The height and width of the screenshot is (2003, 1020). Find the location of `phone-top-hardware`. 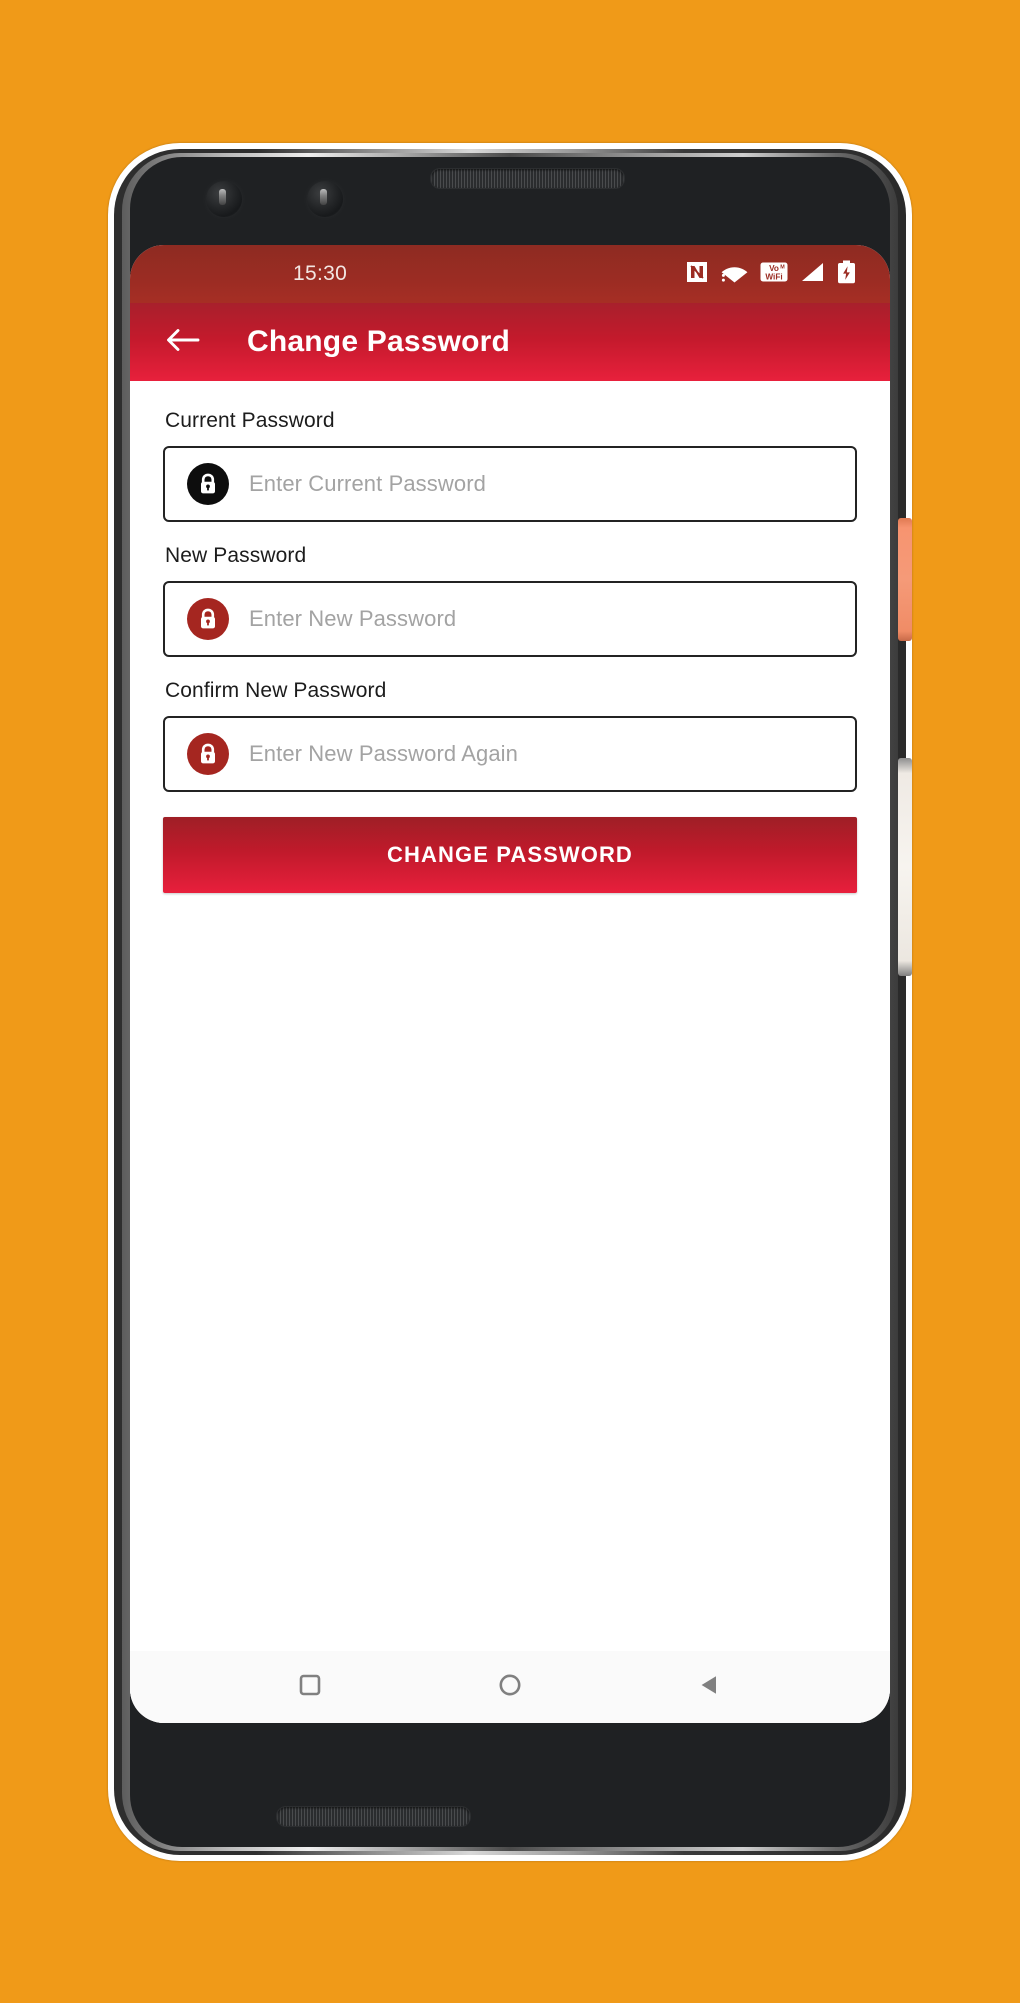

phone-top-hardware is located at coordinates (510, 201).